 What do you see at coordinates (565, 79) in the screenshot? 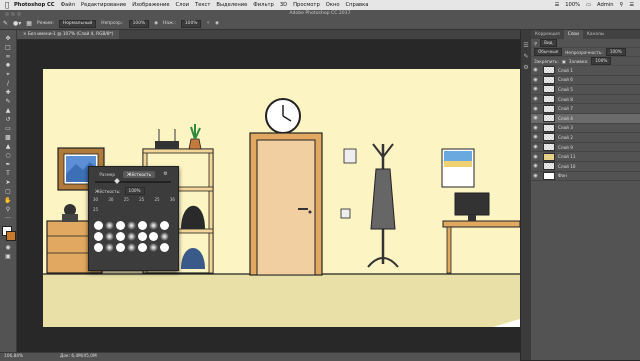
I see `layer-name: Слой 6` at bounding box center [565, 79].